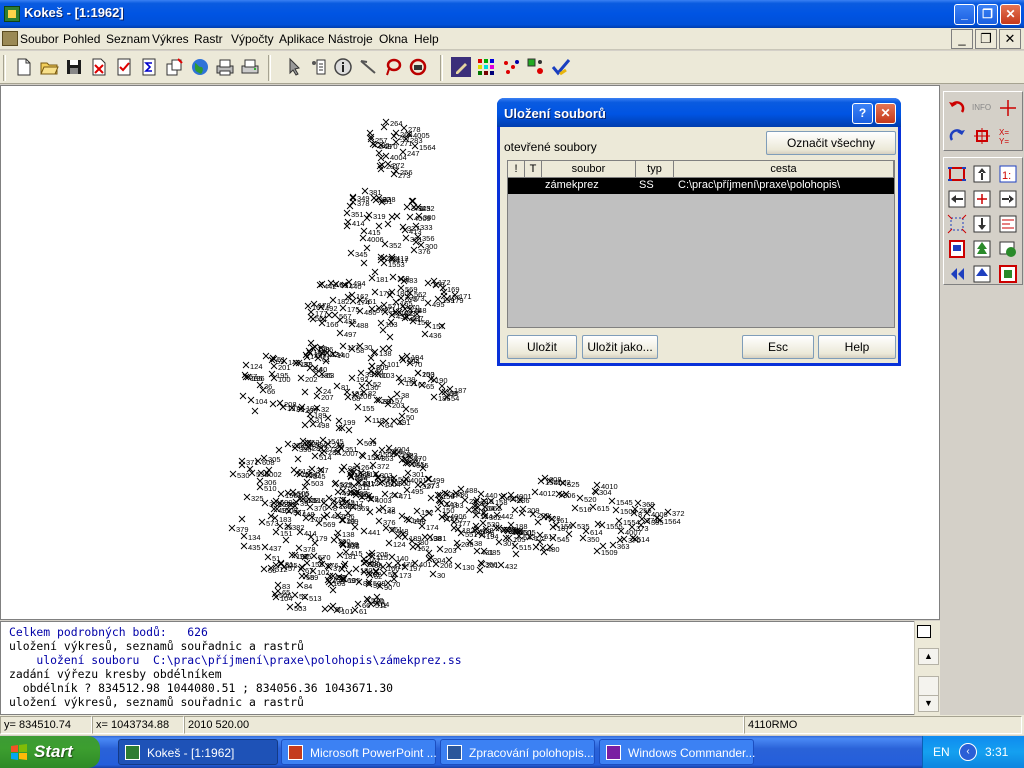  Describe the element at coordinates (655, 169) in the screenshot. I see `column-header-typ: typ` at that location.